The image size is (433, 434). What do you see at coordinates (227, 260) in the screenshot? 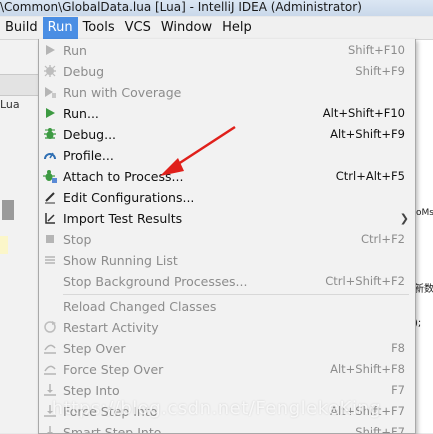
I see `menu-item-show-running-list: Show Running List` at bounding box center [227, 260].